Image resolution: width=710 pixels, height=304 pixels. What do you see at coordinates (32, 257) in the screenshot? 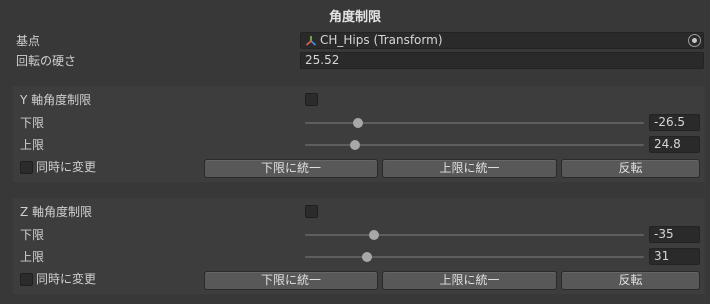
I see `z-upper-label: 上限` at bounding box center [32, 257].